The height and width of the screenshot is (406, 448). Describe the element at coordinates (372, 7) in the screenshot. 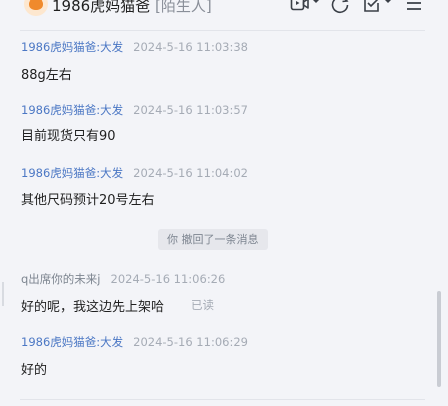

I see `task-check-icon` at that location.